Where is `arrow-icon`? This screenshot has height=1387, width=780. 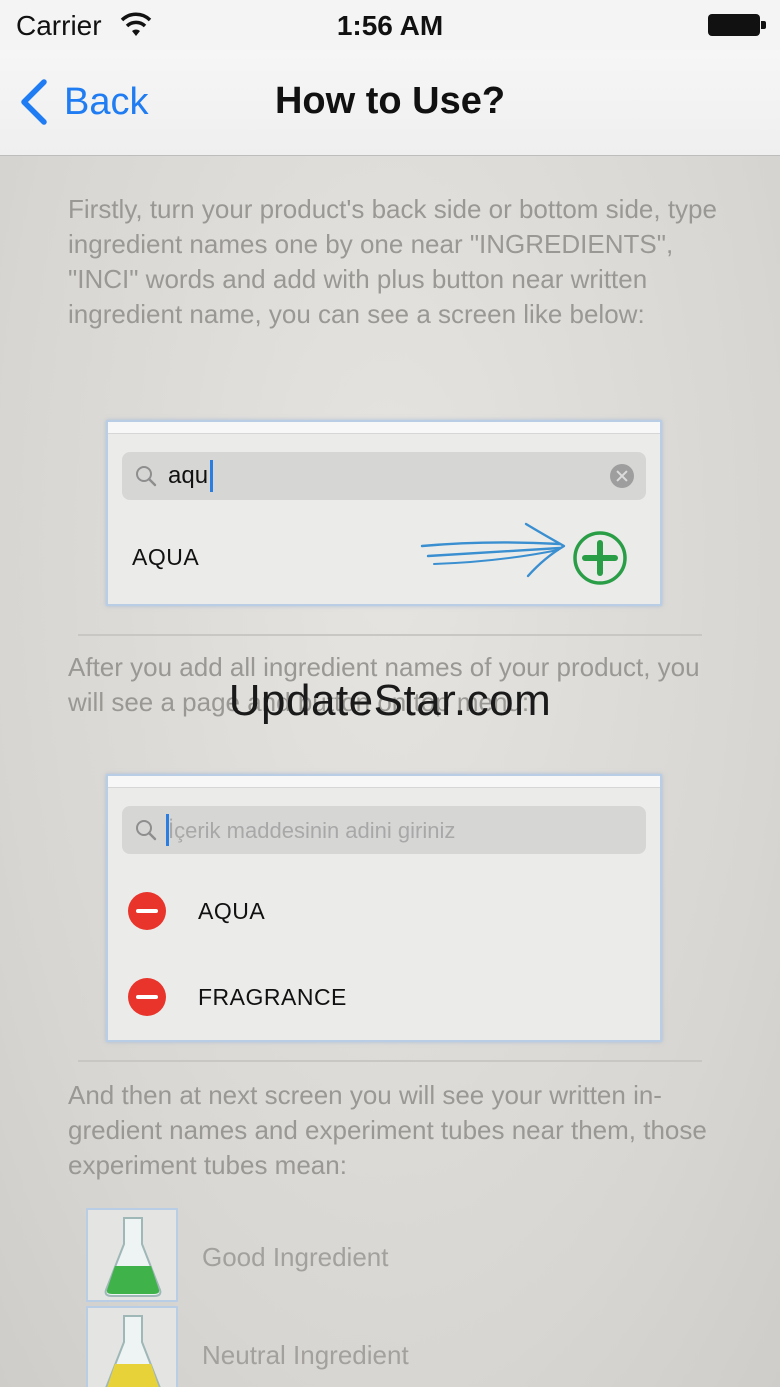
arrow-icon is located at coordinates (493, 550).